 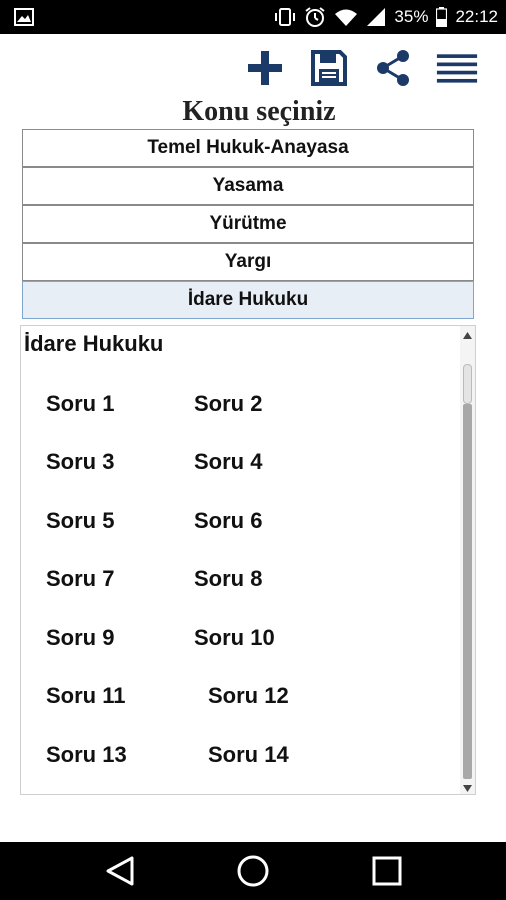 I want to click on question-link: Soru 14, so click(x=248, y=755).